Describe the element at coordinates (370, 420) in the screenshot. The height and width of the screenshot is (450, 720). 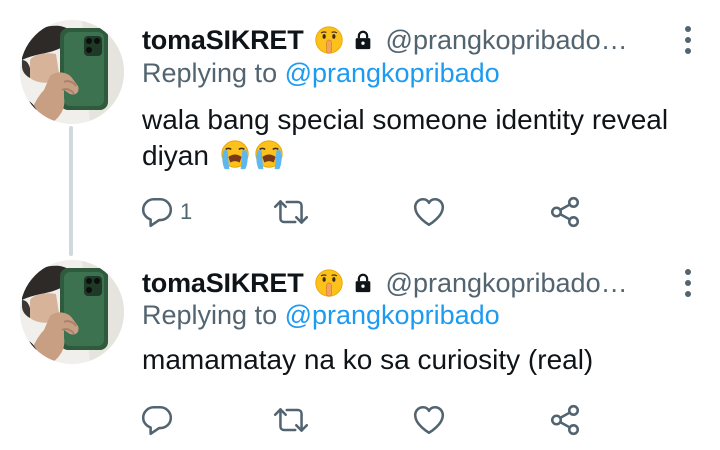
I see `tweet-actions` at that location.